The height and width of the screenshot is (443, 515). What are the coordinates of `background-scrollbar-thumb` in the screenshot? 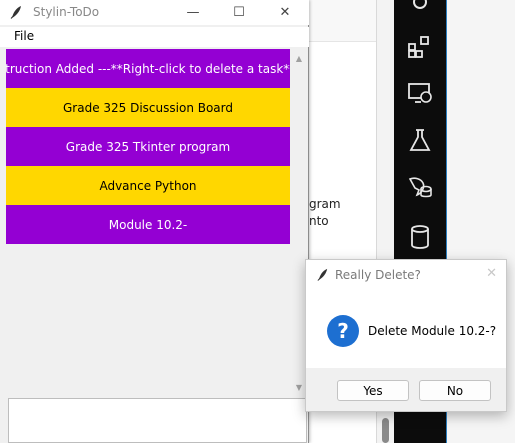 It's located at (385, 430).